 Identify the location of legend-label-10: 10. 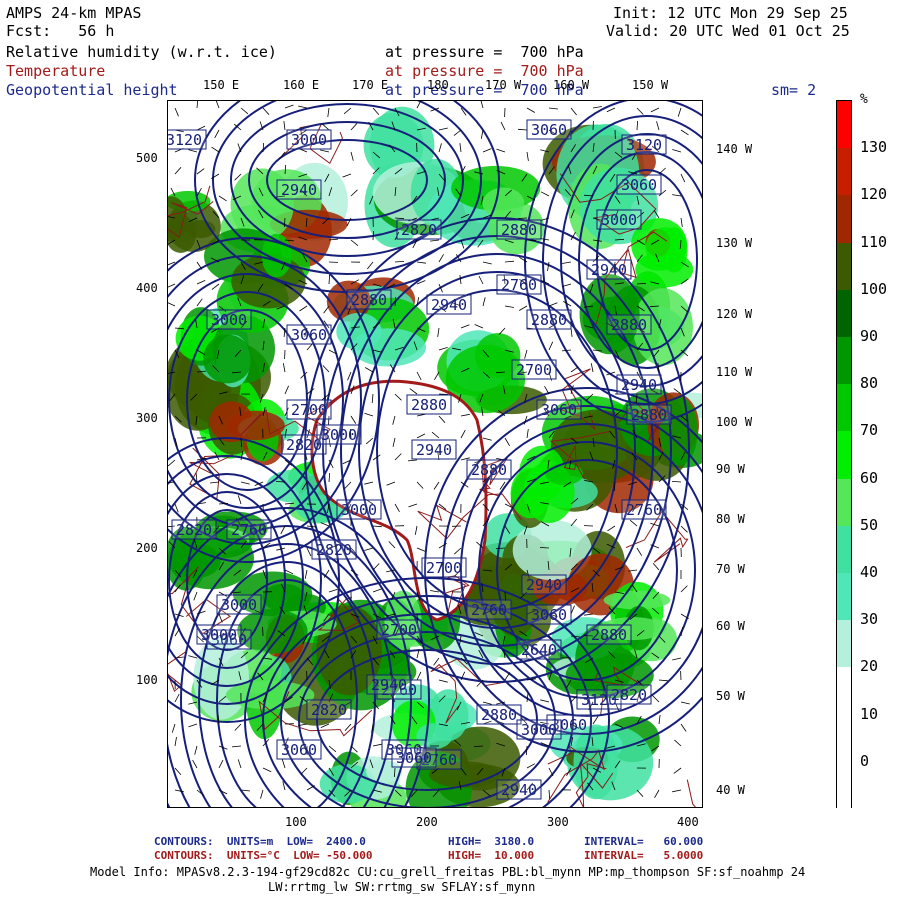
(869, 713).